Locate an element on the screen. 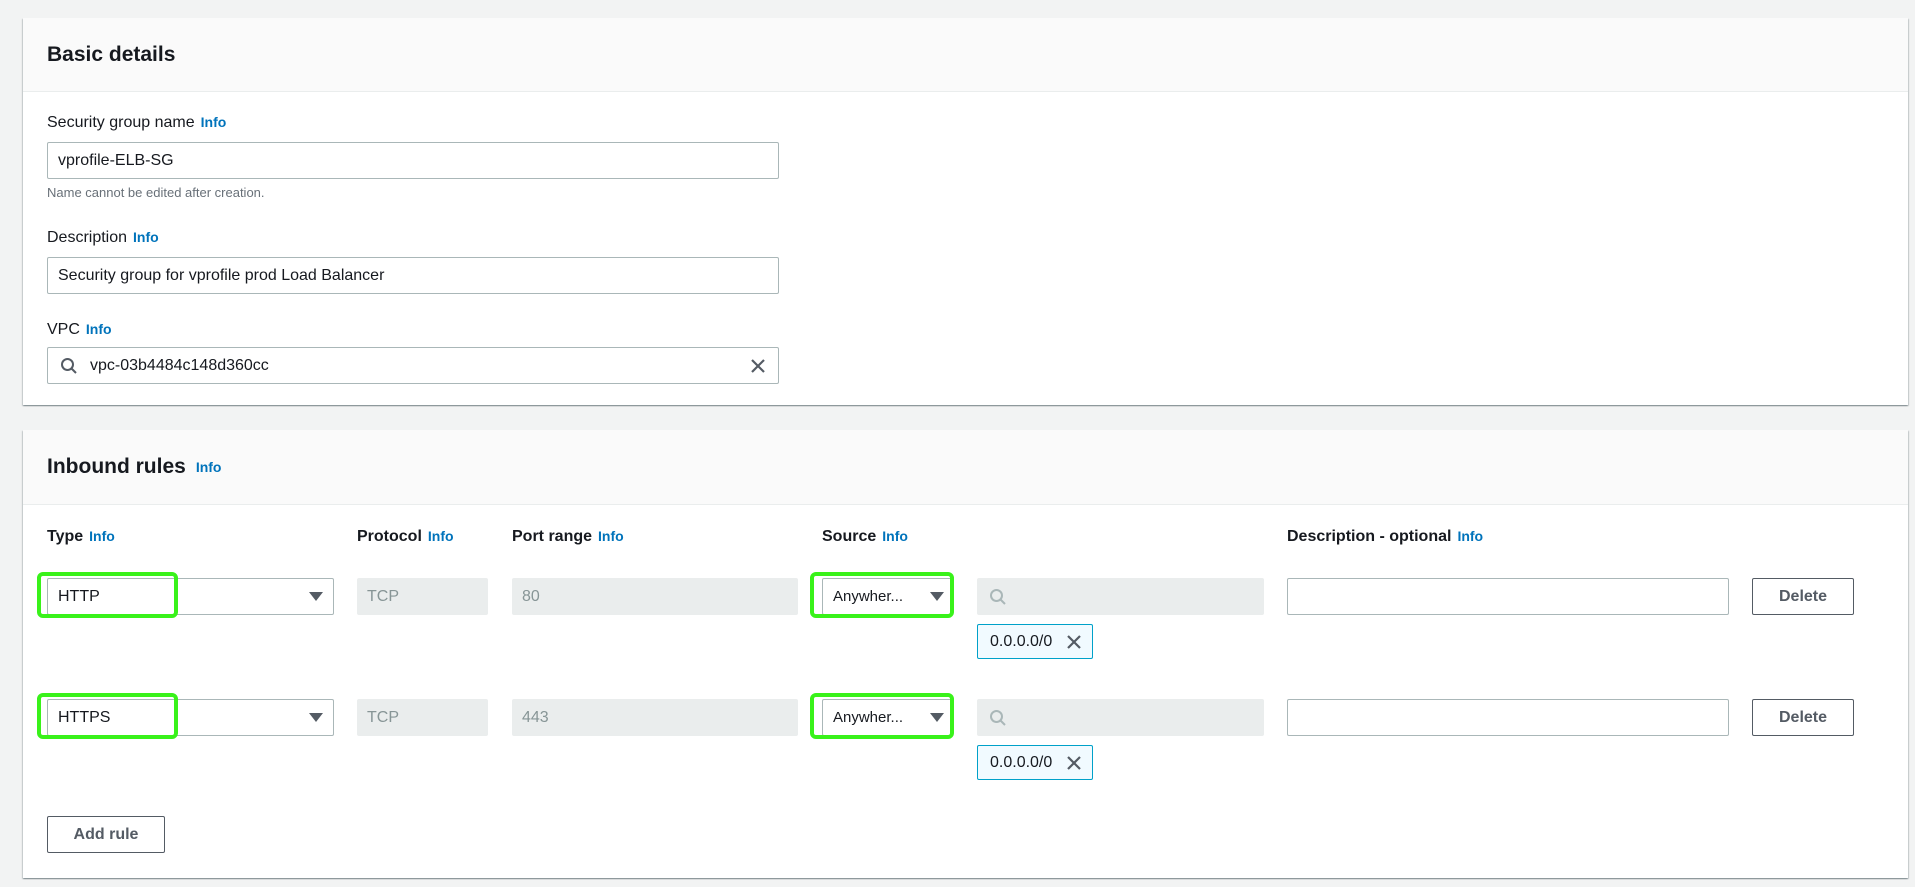  rule-type-select: HTTPS is located at coordinates (190, 717).